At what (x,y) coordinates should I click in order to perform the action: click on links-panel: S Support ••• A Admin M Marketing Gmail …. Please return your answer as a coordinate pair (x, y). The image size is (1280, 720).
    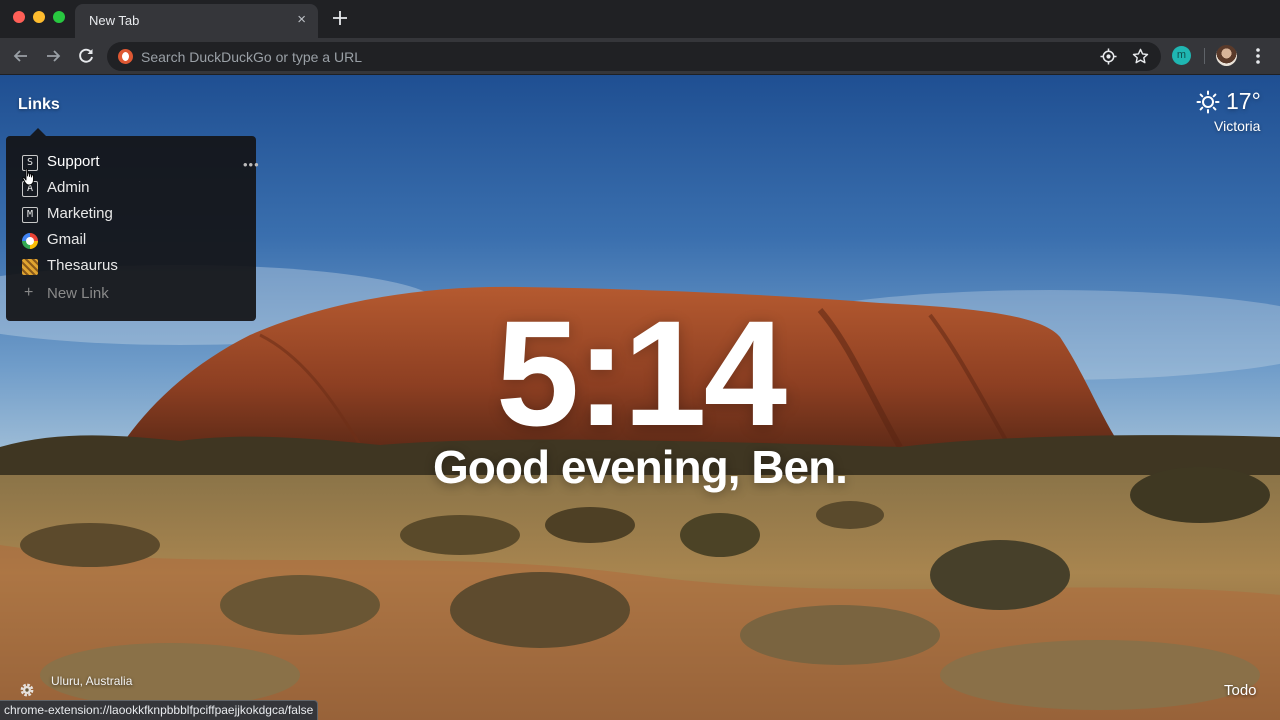
    Looking at the image, I should click on (132, 228).